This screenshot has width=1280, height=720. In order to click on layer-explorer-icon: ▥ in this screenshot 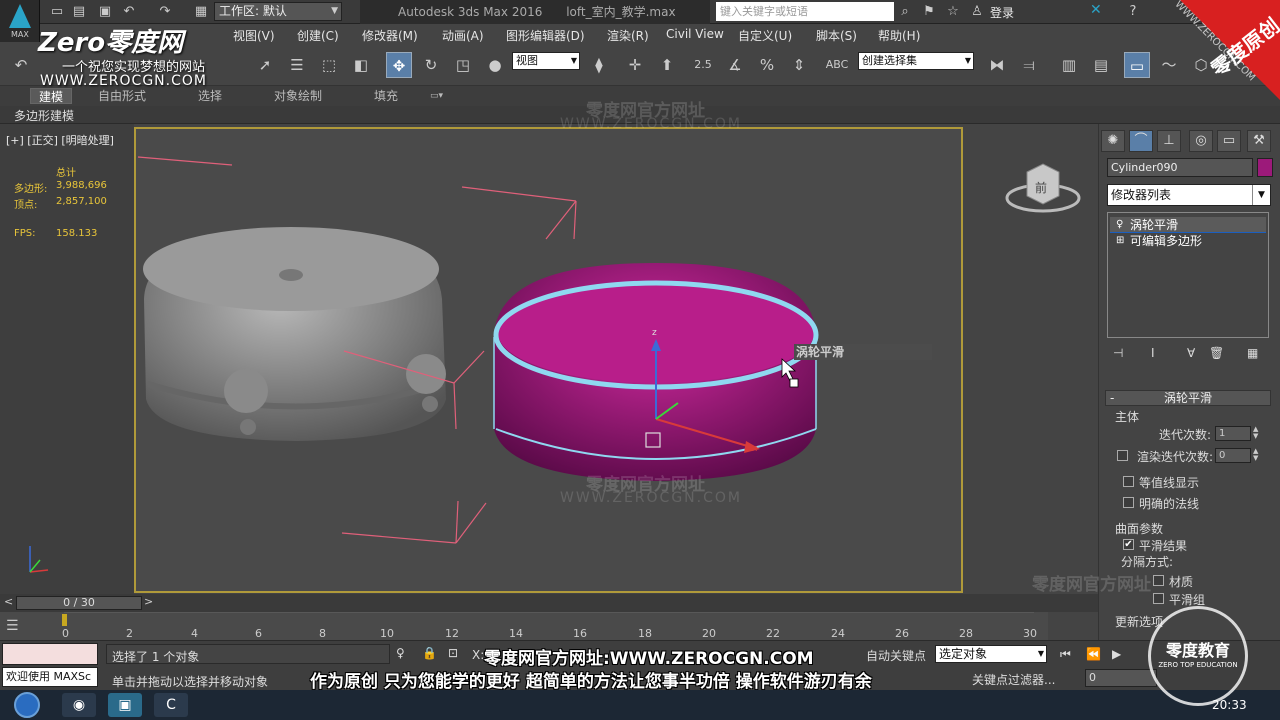, I will do `click(1069, 65)`.